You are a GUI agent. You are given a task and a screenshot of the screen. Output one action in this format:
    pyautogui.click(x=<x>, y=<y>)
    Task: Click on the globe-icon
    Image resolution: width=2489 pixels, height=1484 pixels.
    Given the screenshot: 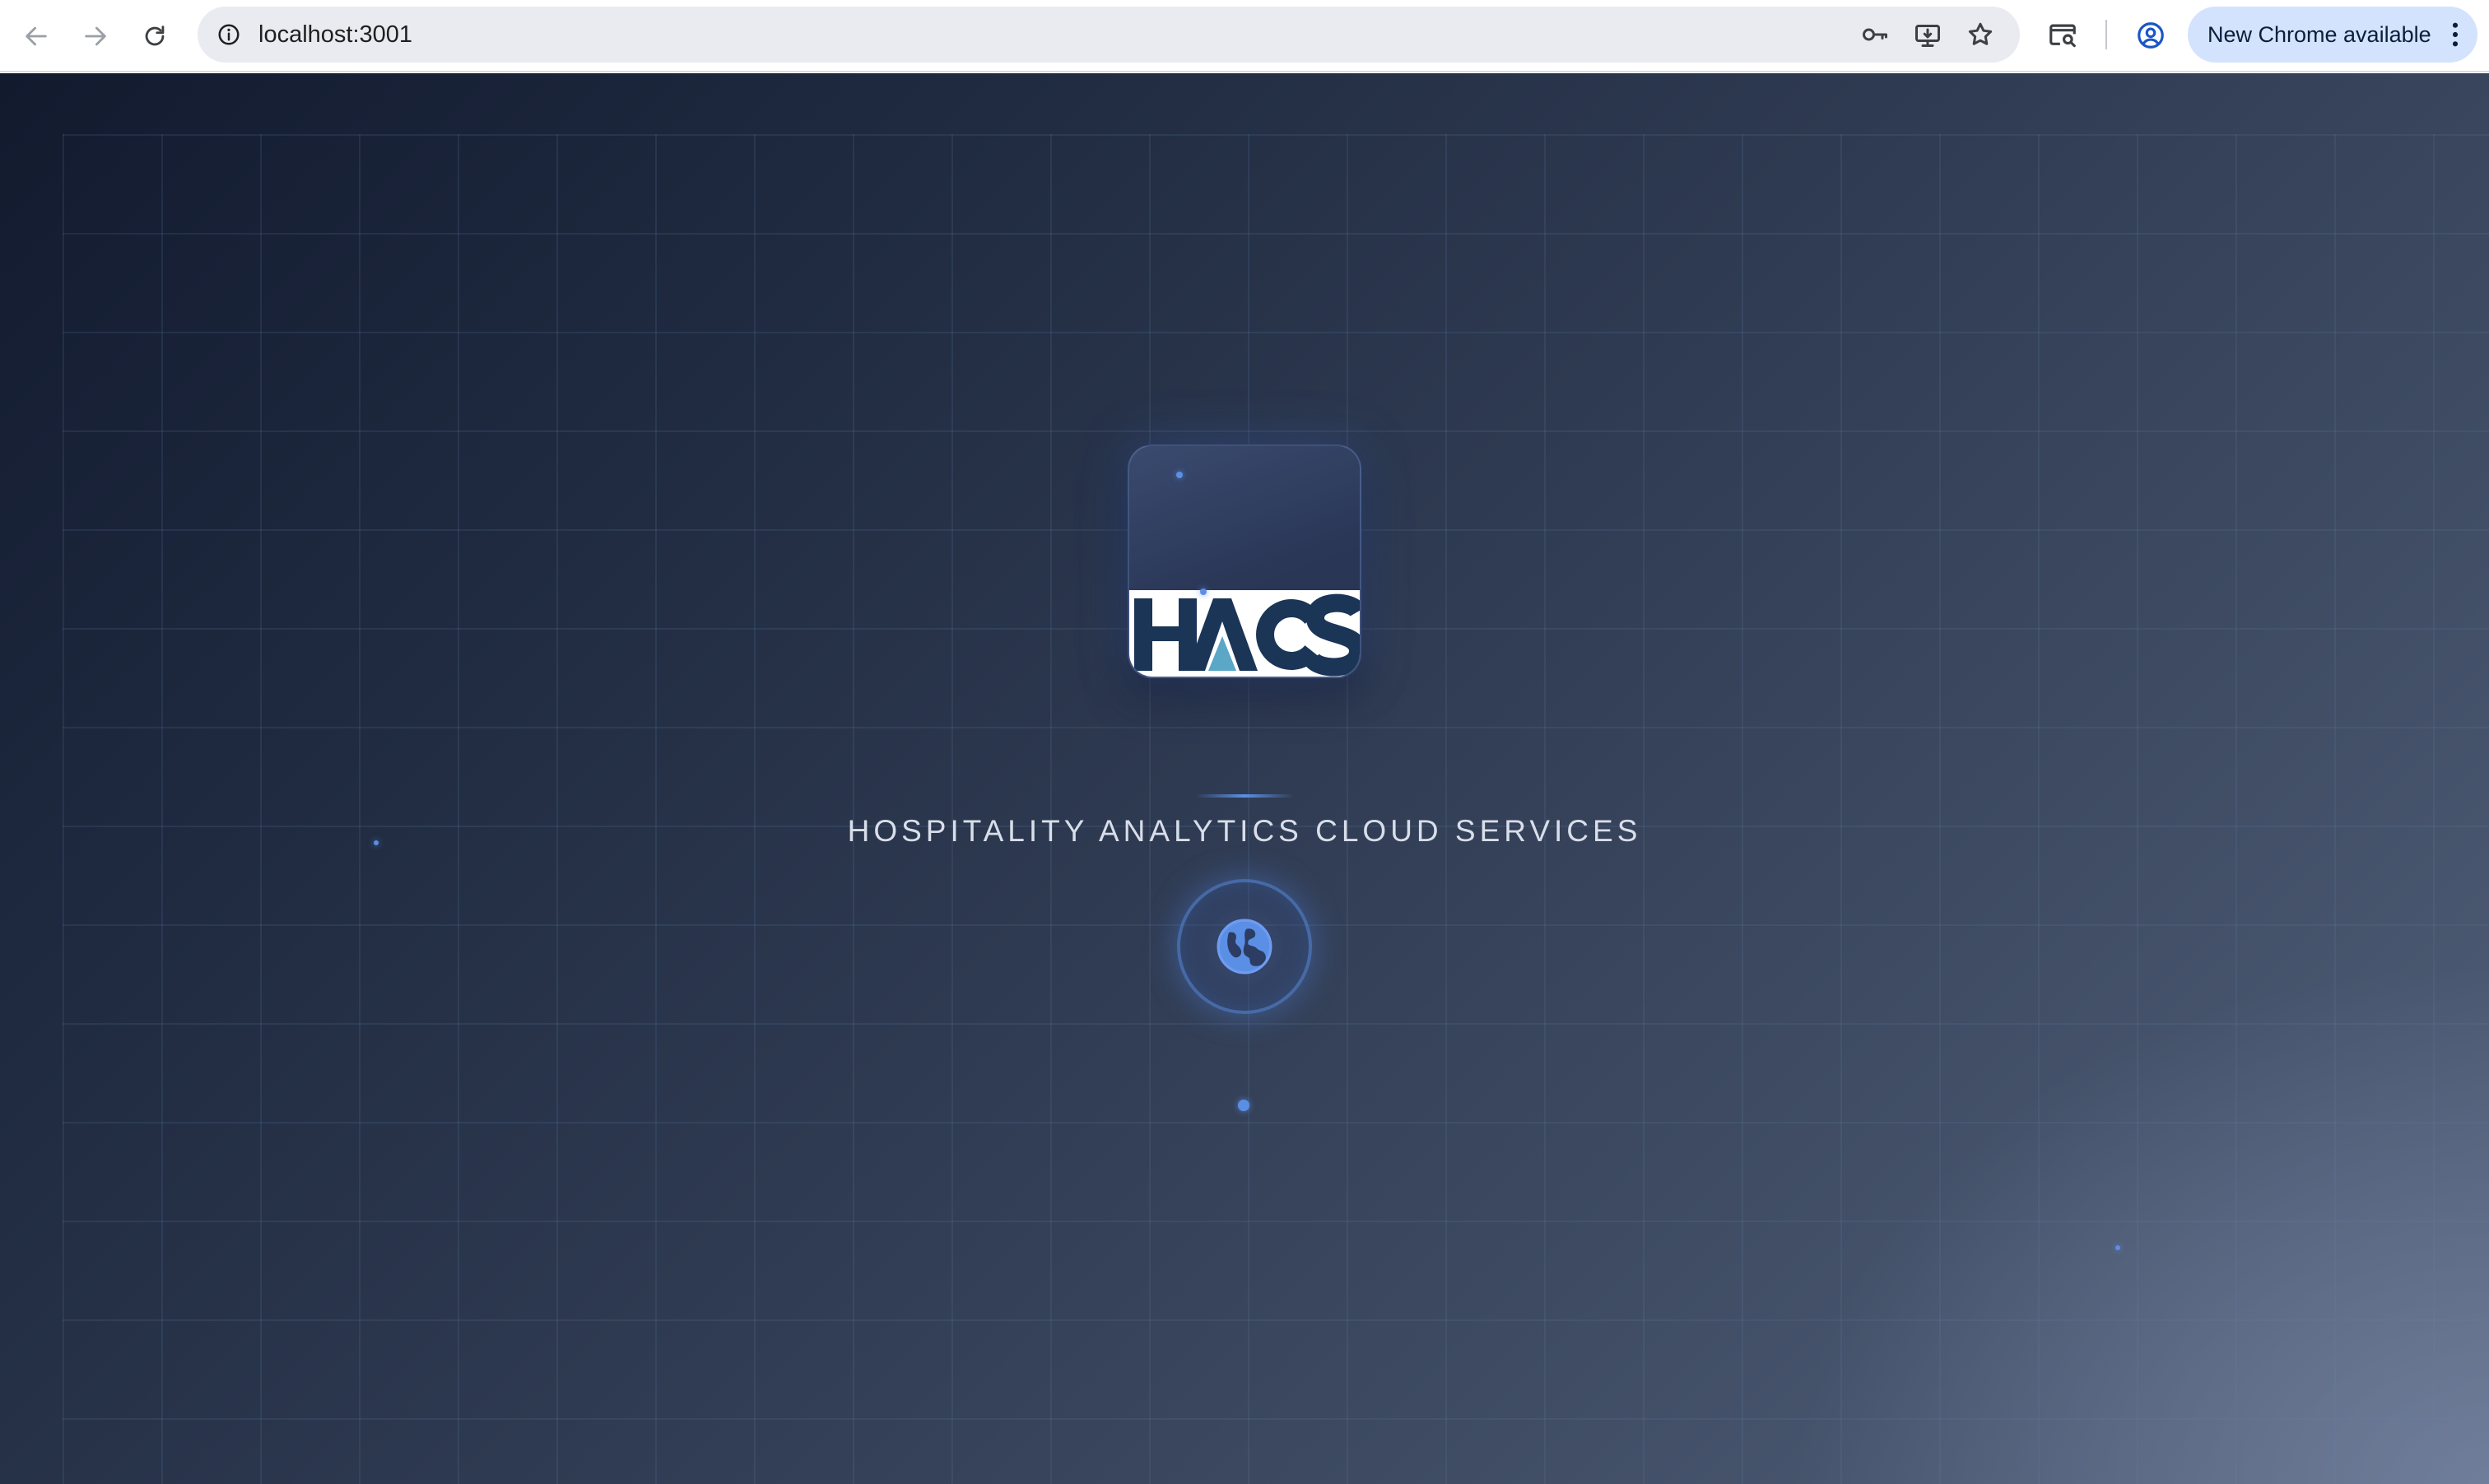 What is the action you would take?
    pyautogui.click(x=1244, y=947)
    